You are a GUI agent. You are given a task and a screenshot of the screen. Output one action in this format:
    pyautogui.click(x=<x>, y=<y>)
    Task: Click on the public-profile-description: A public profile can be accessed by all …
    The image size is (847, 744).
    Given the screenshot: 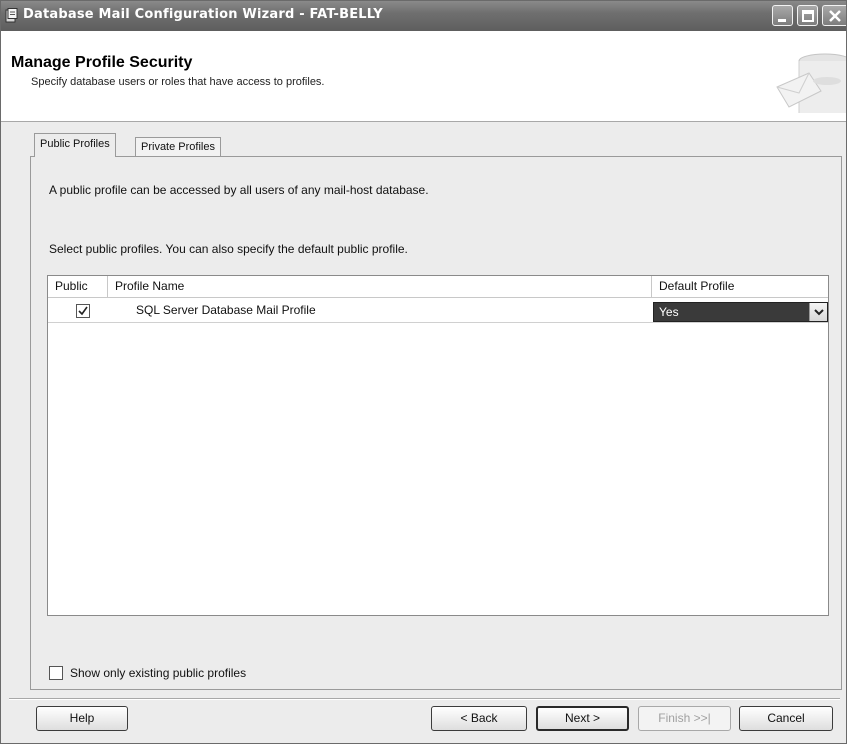 What is the action you would take?
    pyautogui.click(x=239, y=190)
    